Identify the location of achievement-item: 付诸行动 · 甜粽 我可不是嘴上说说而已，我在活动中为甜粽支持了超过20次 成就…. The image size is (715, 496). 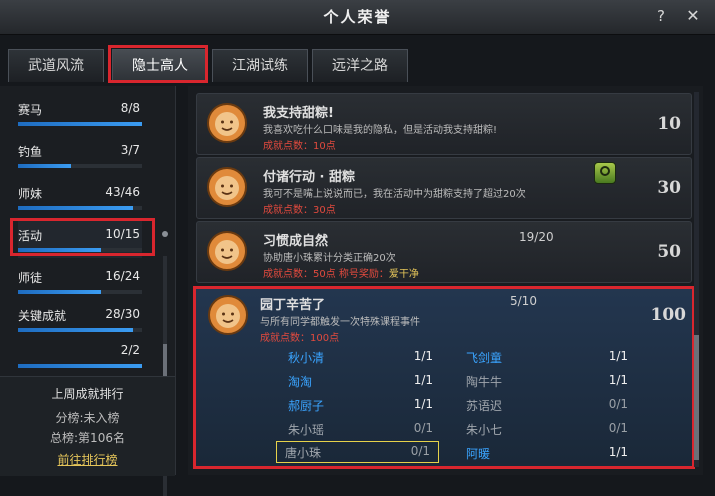
(444, 188).